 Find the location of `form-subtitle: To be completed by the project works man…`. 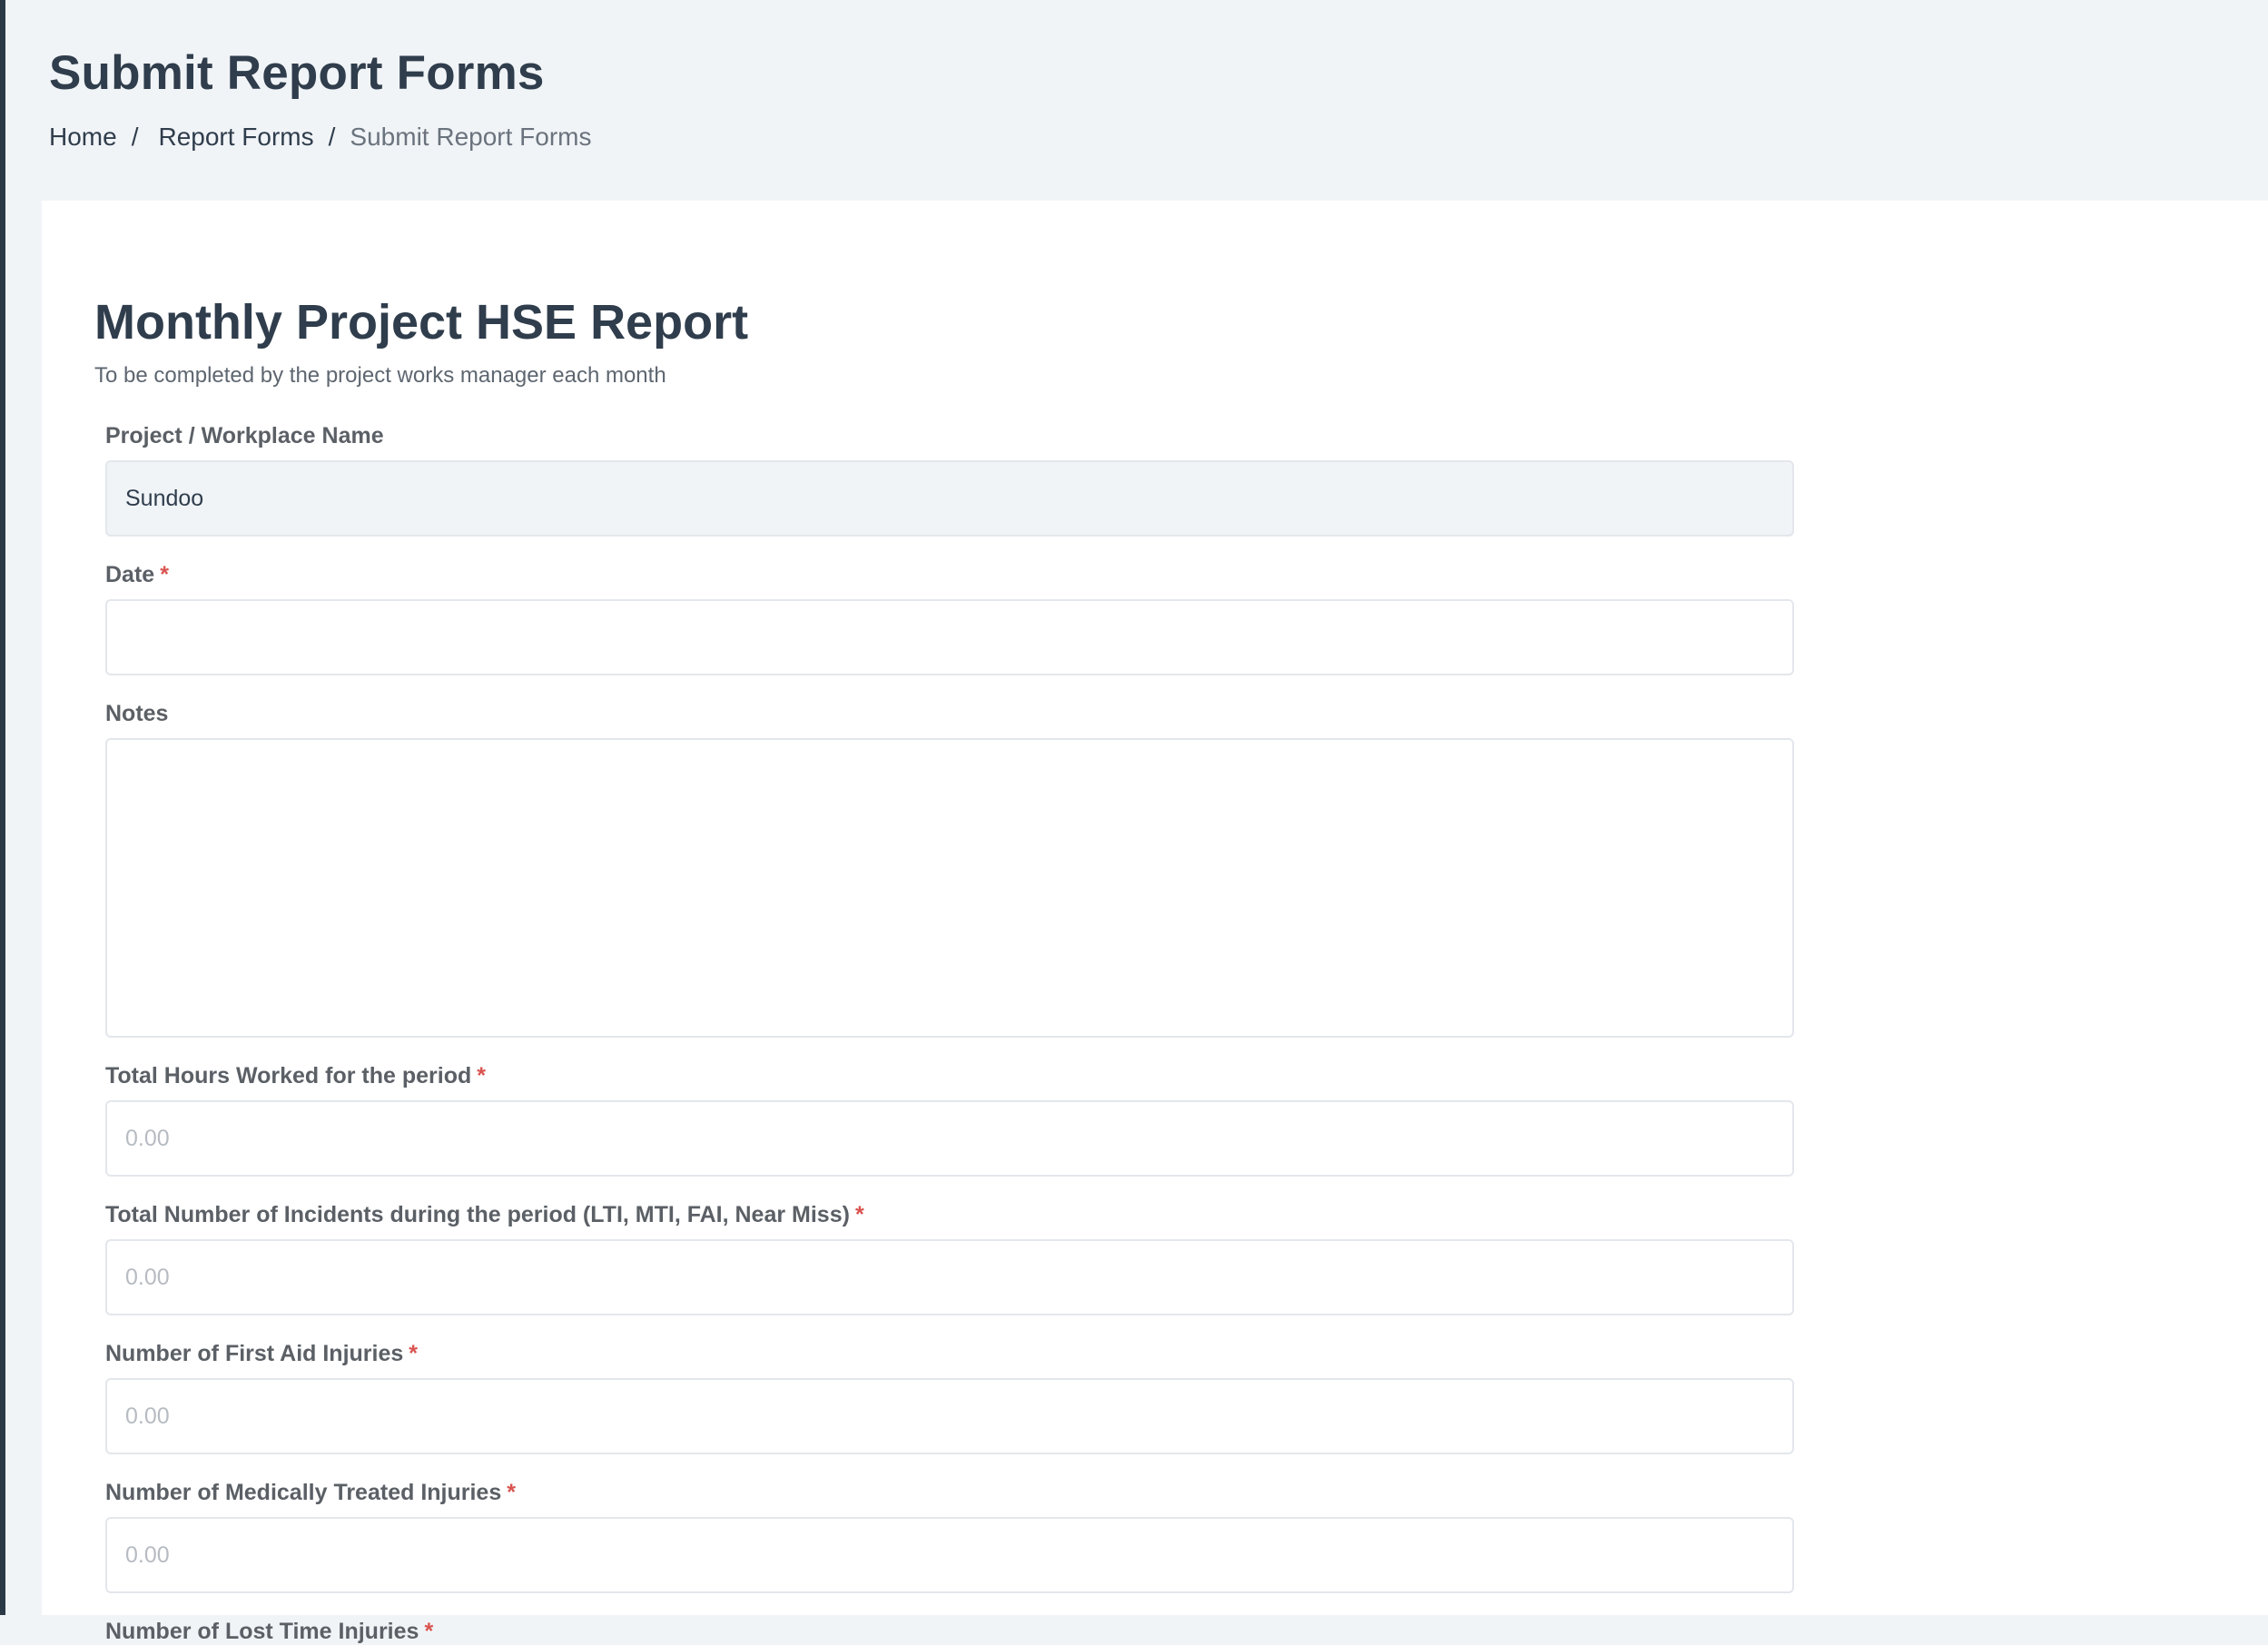

form-subtitle: To be completed by the project works man… is located at coordinates (966, 376).